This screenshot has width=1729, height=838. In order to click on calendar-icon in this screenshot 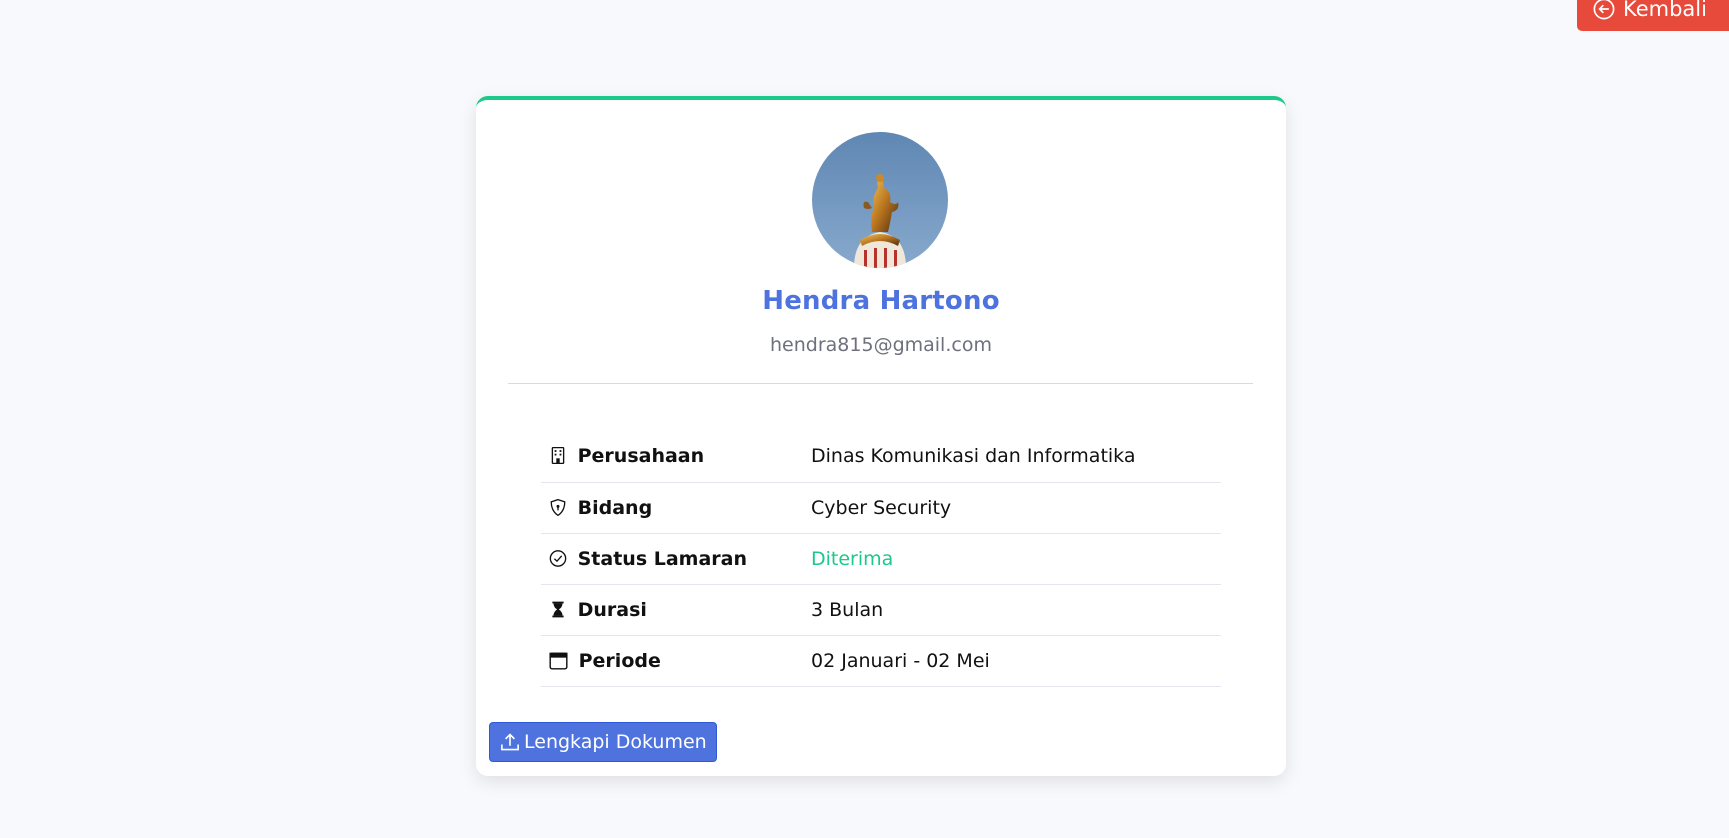, I will do `click(558, 661)`.